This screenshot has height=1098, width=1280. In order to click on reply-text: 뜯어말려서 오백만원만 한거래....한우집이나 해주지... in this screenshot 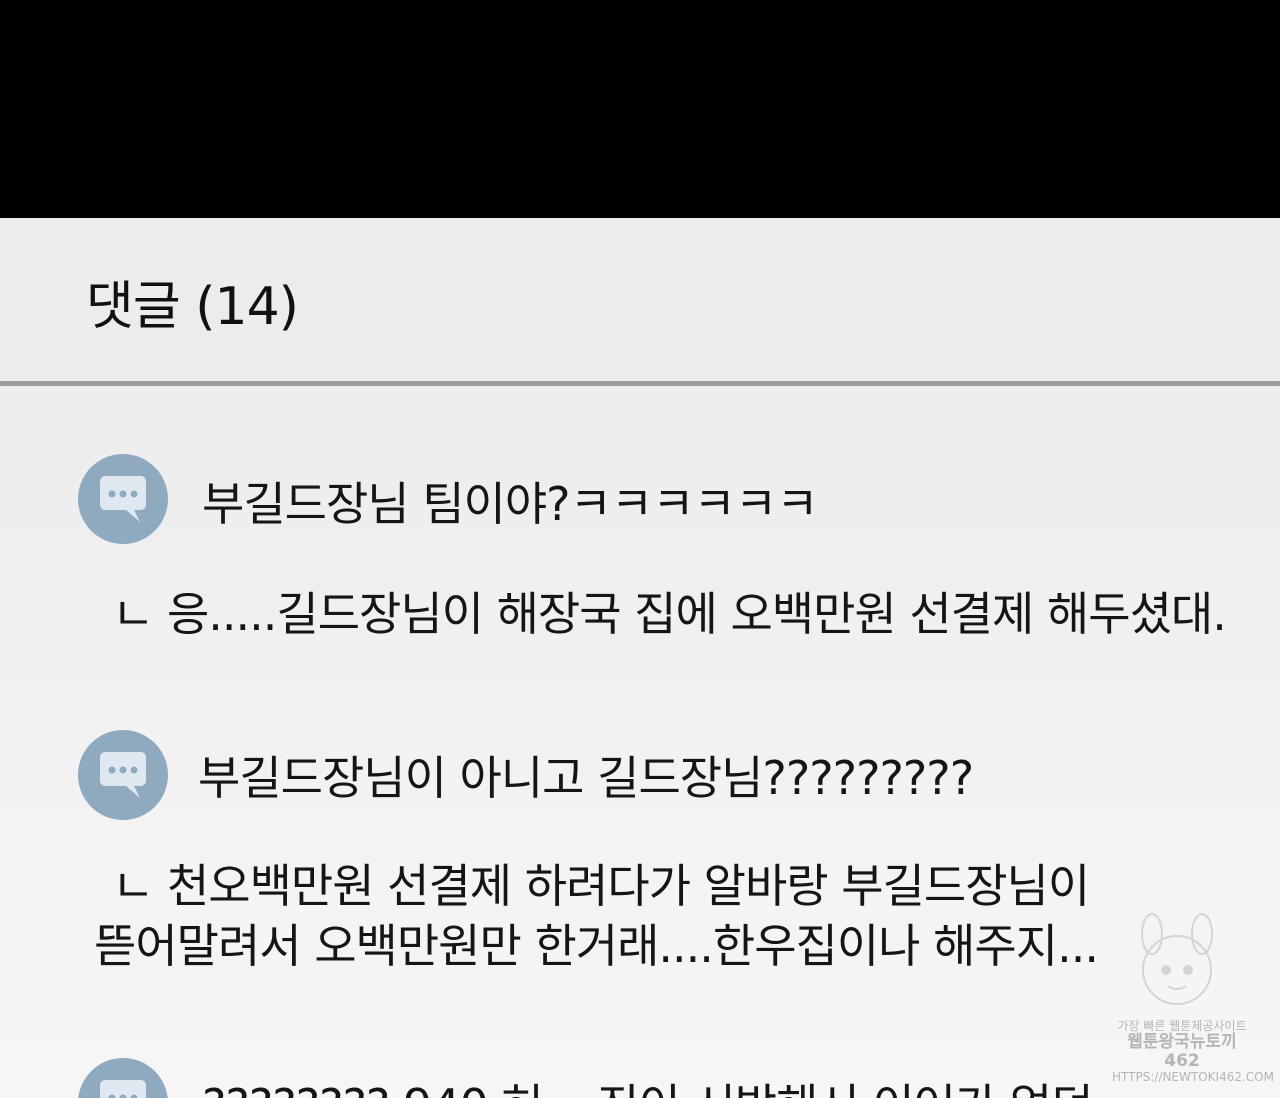, I will do `click(596, 946)`.